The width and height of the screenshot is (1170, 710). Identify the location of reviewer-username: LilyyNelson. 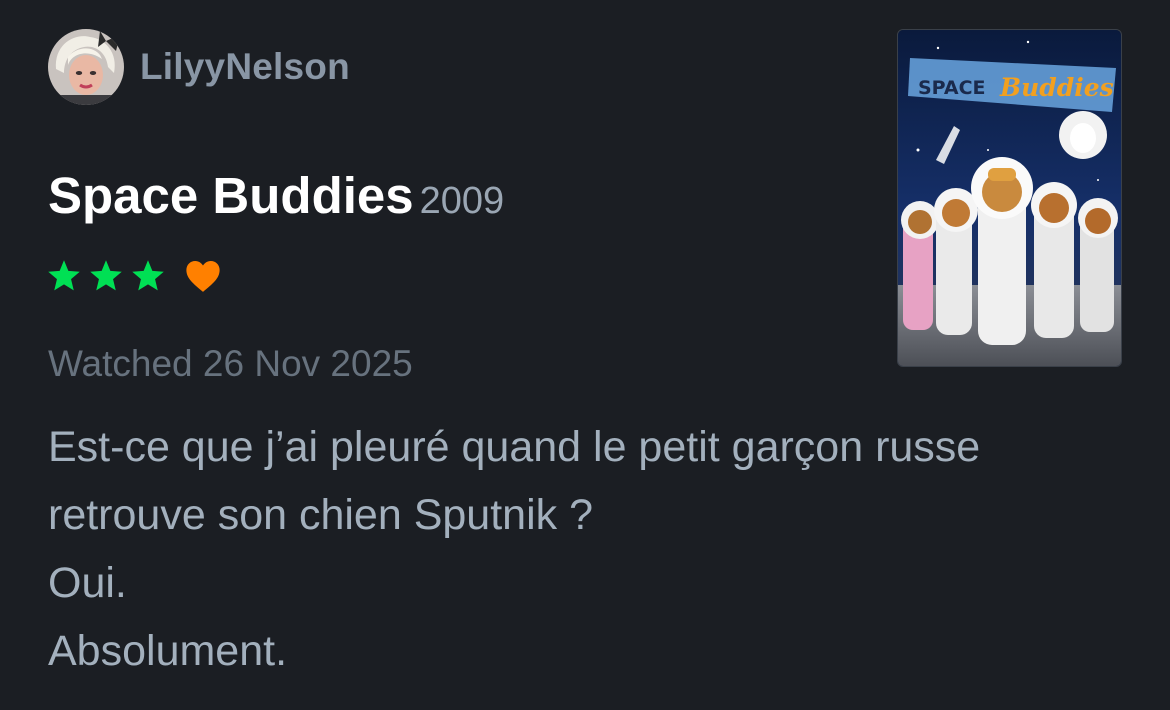
(245, 67).